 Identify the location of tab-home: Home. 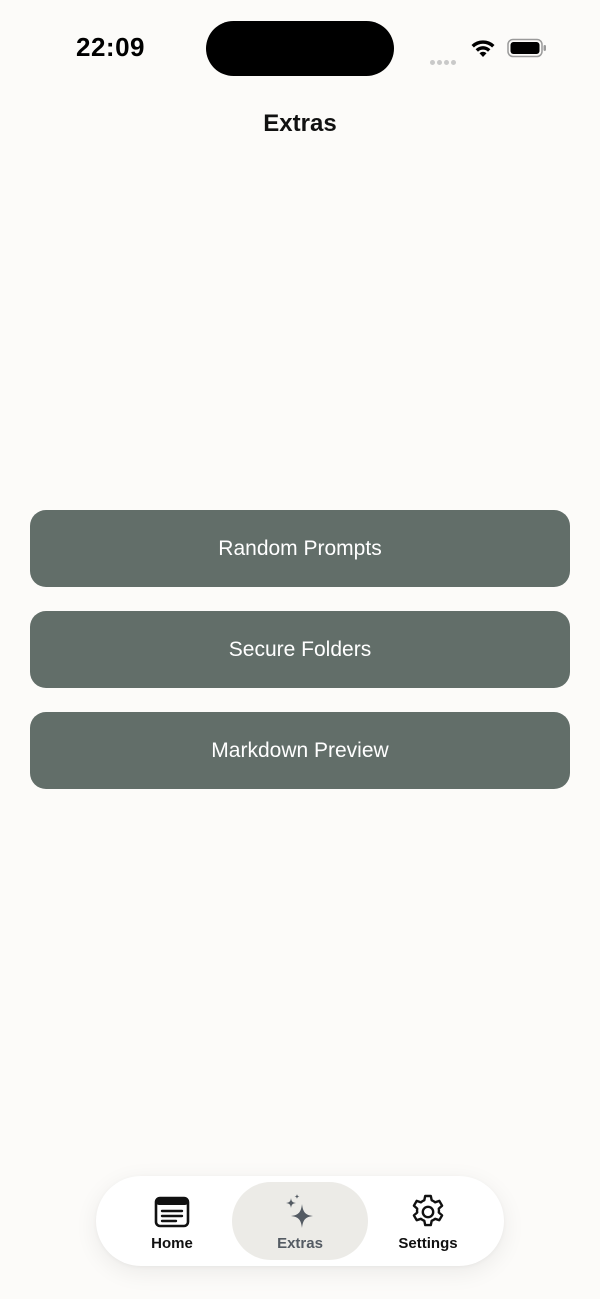
(172, 1221).